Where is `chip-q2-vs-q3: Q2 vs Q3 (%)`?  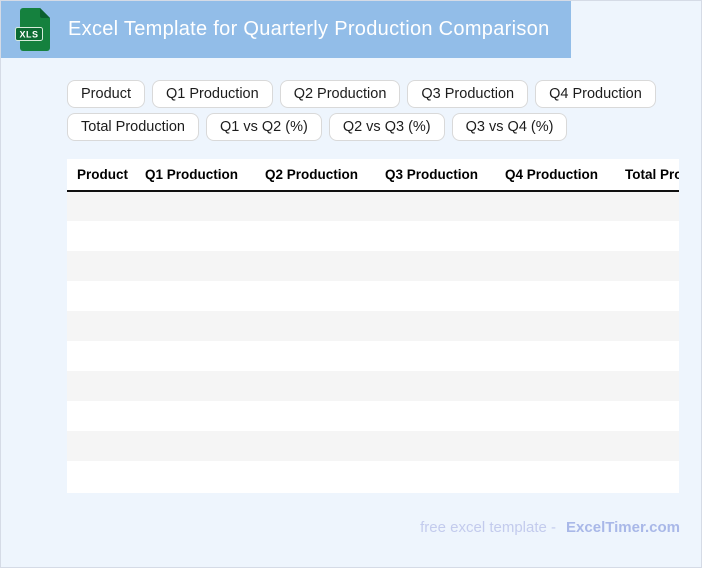
chip-q2-vs-q3: Q2 vs Q3 (%) is located at coordinates (386, 127).